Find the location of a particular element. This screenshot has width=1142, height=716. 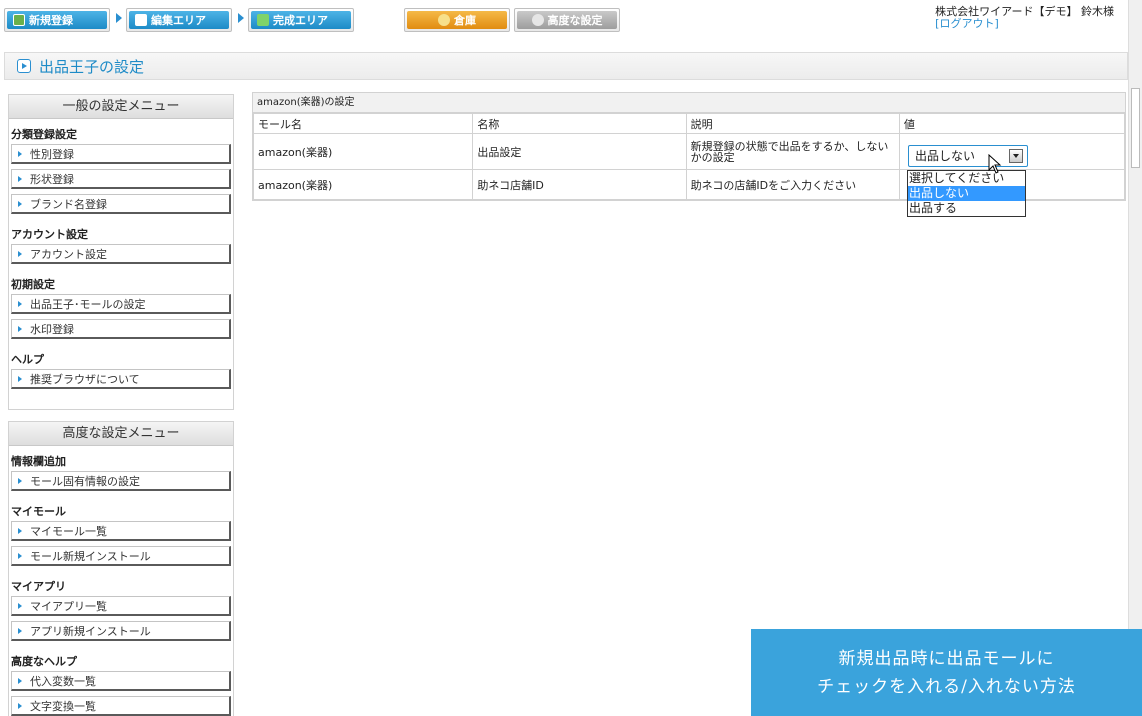

banner-line: 新規出品時に出品モールに is located at coordinates (946, 658).